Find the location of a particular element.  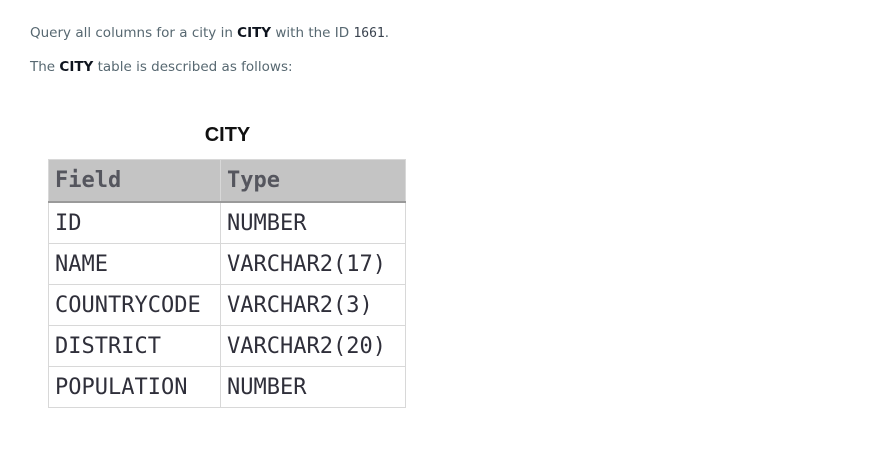

type-cell: VARCHAR2(3) is located at coordinates (313, 305).